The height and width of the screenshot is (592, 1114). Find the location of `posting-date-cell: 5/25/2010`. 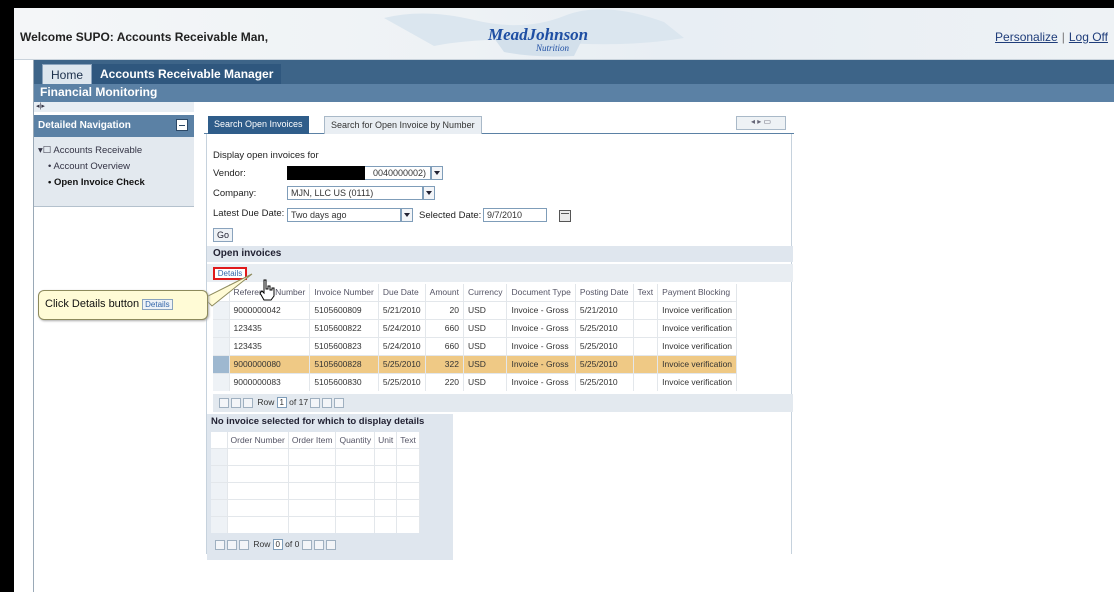

posting-date-cell: 5/25/2010 is located at coordinates (604, 327).